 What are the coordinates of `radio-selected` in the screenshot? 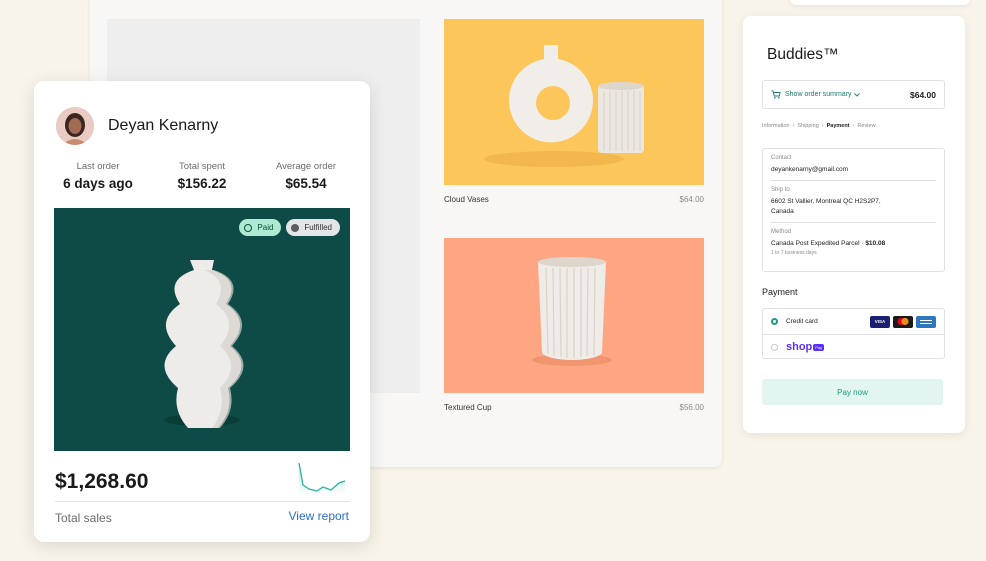 It's located at (774, 321).